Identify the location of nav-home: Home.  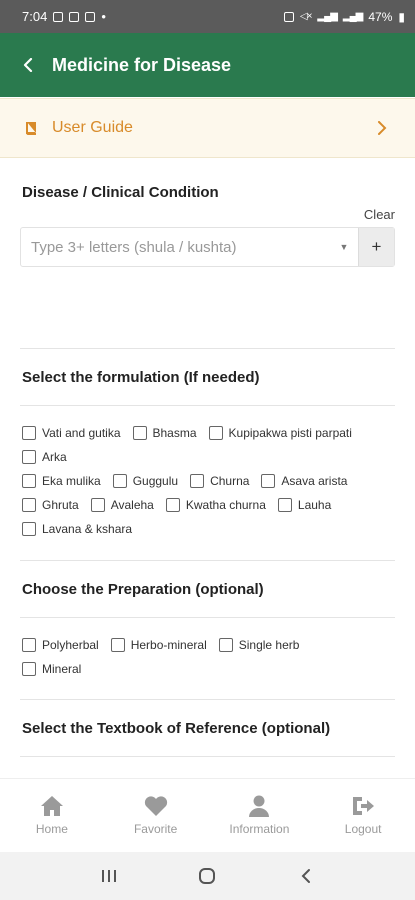
(52, 814).